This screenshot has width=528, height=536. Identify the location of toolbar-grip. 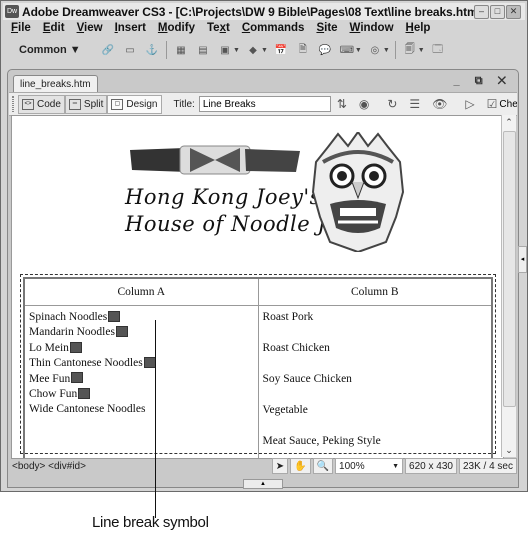
(13, 104).